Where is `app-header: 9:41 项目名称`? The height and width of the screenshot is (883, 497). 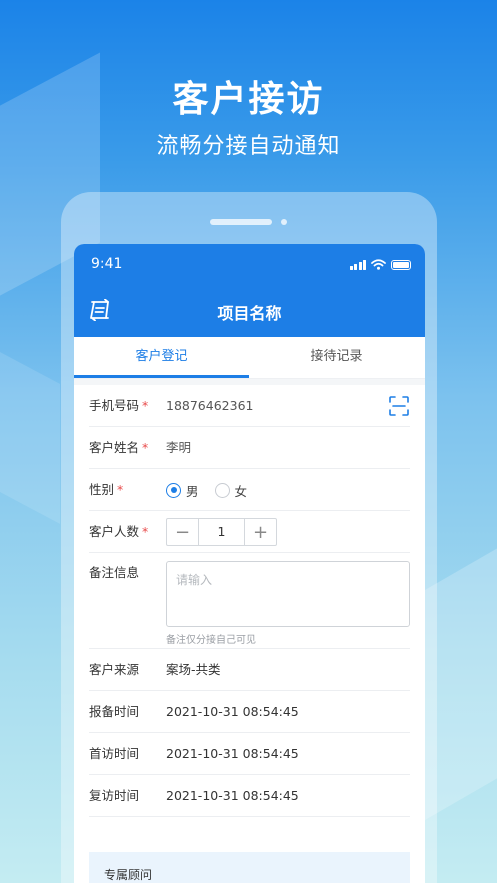 app-header: 9:41 项目名称 is located at coordinates (249, 290).